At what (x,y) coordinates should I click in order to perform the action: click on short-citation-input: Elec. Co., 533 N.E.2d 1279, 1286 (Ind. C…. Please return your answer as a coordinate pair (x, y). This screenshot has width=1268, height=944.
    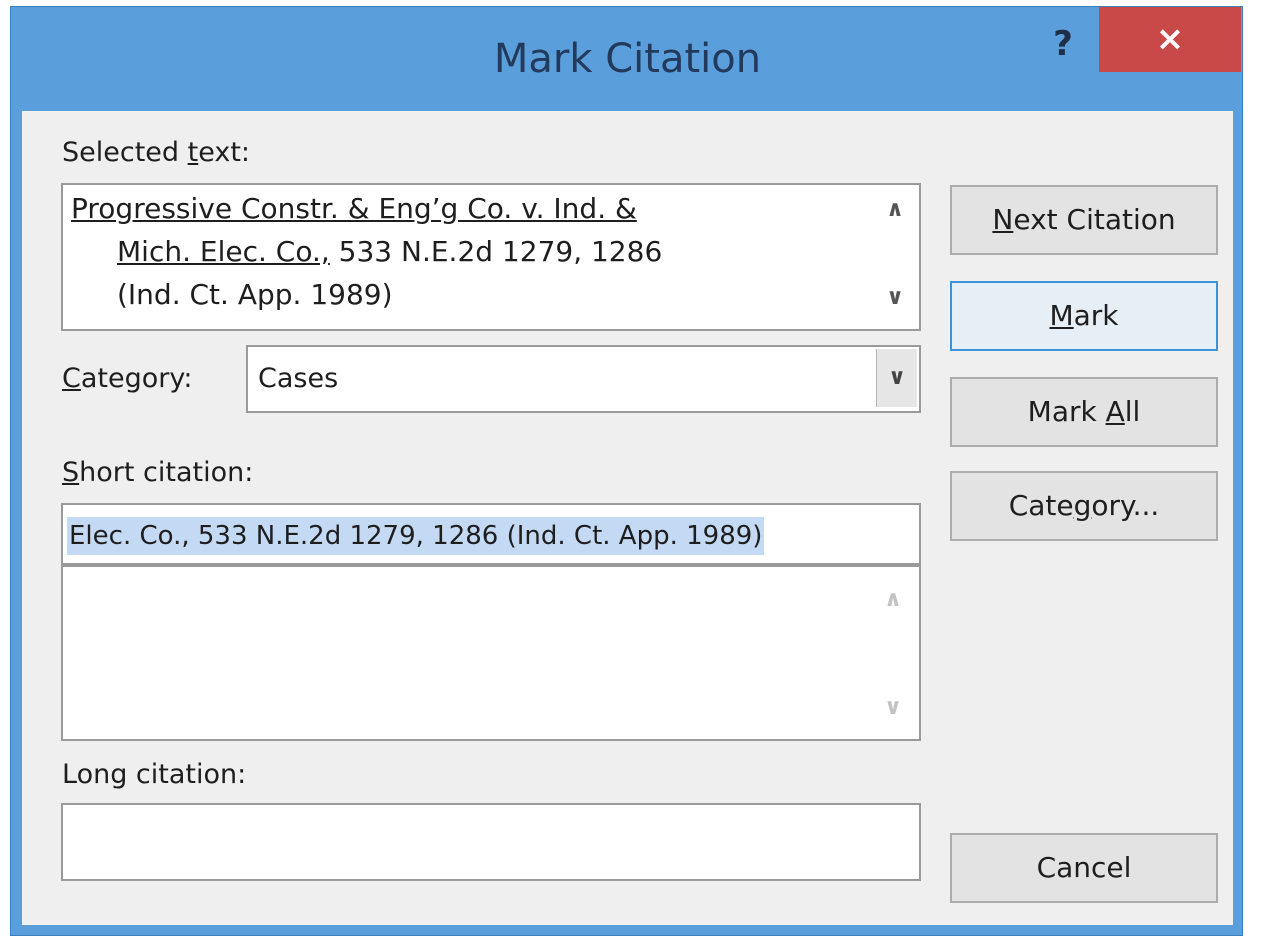
    Looking at the image, I should click on (491, 534).